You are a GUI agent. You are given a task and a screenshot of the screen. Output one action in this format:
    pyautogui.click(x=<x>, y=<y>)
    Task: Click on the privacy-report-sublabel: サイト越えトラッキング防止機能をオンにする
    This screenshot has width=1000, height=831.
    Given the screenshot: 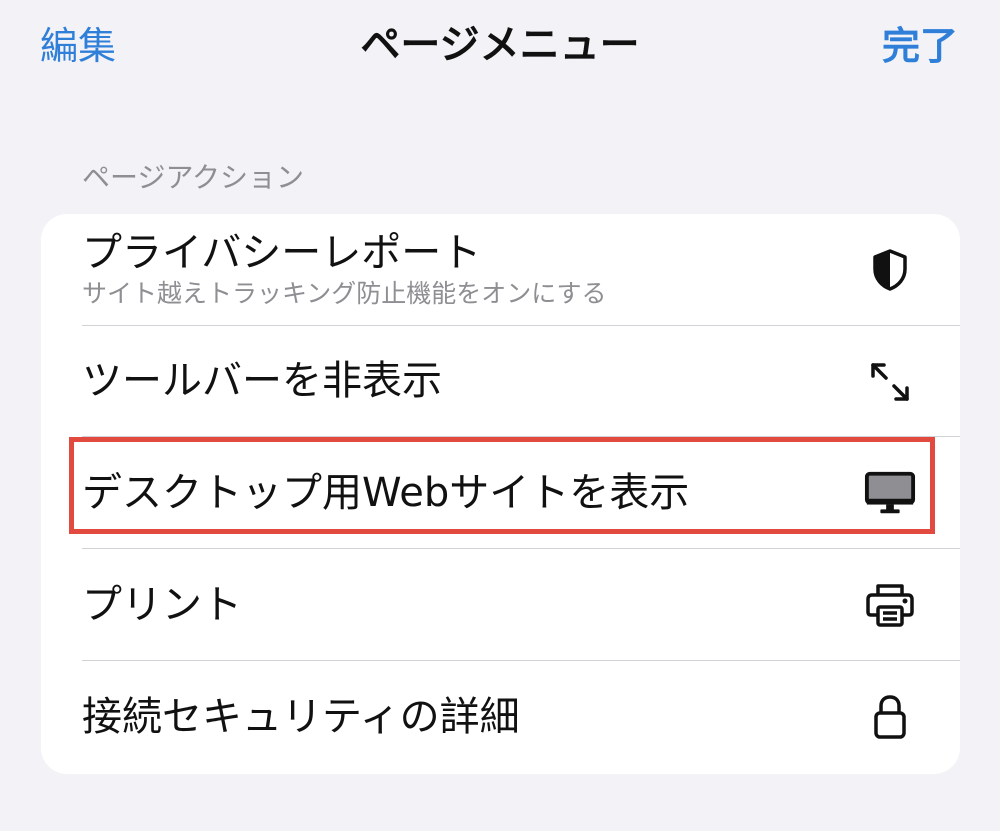 What is the action you would take?
    pyautogui.click(x=344, y=293)
    